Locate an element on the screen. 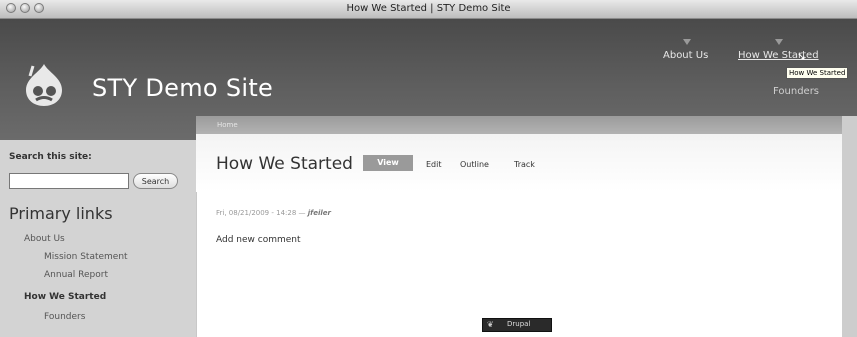 This screenshot has width=857, height=337. search-button: Search is located at coordinates (155, 181).